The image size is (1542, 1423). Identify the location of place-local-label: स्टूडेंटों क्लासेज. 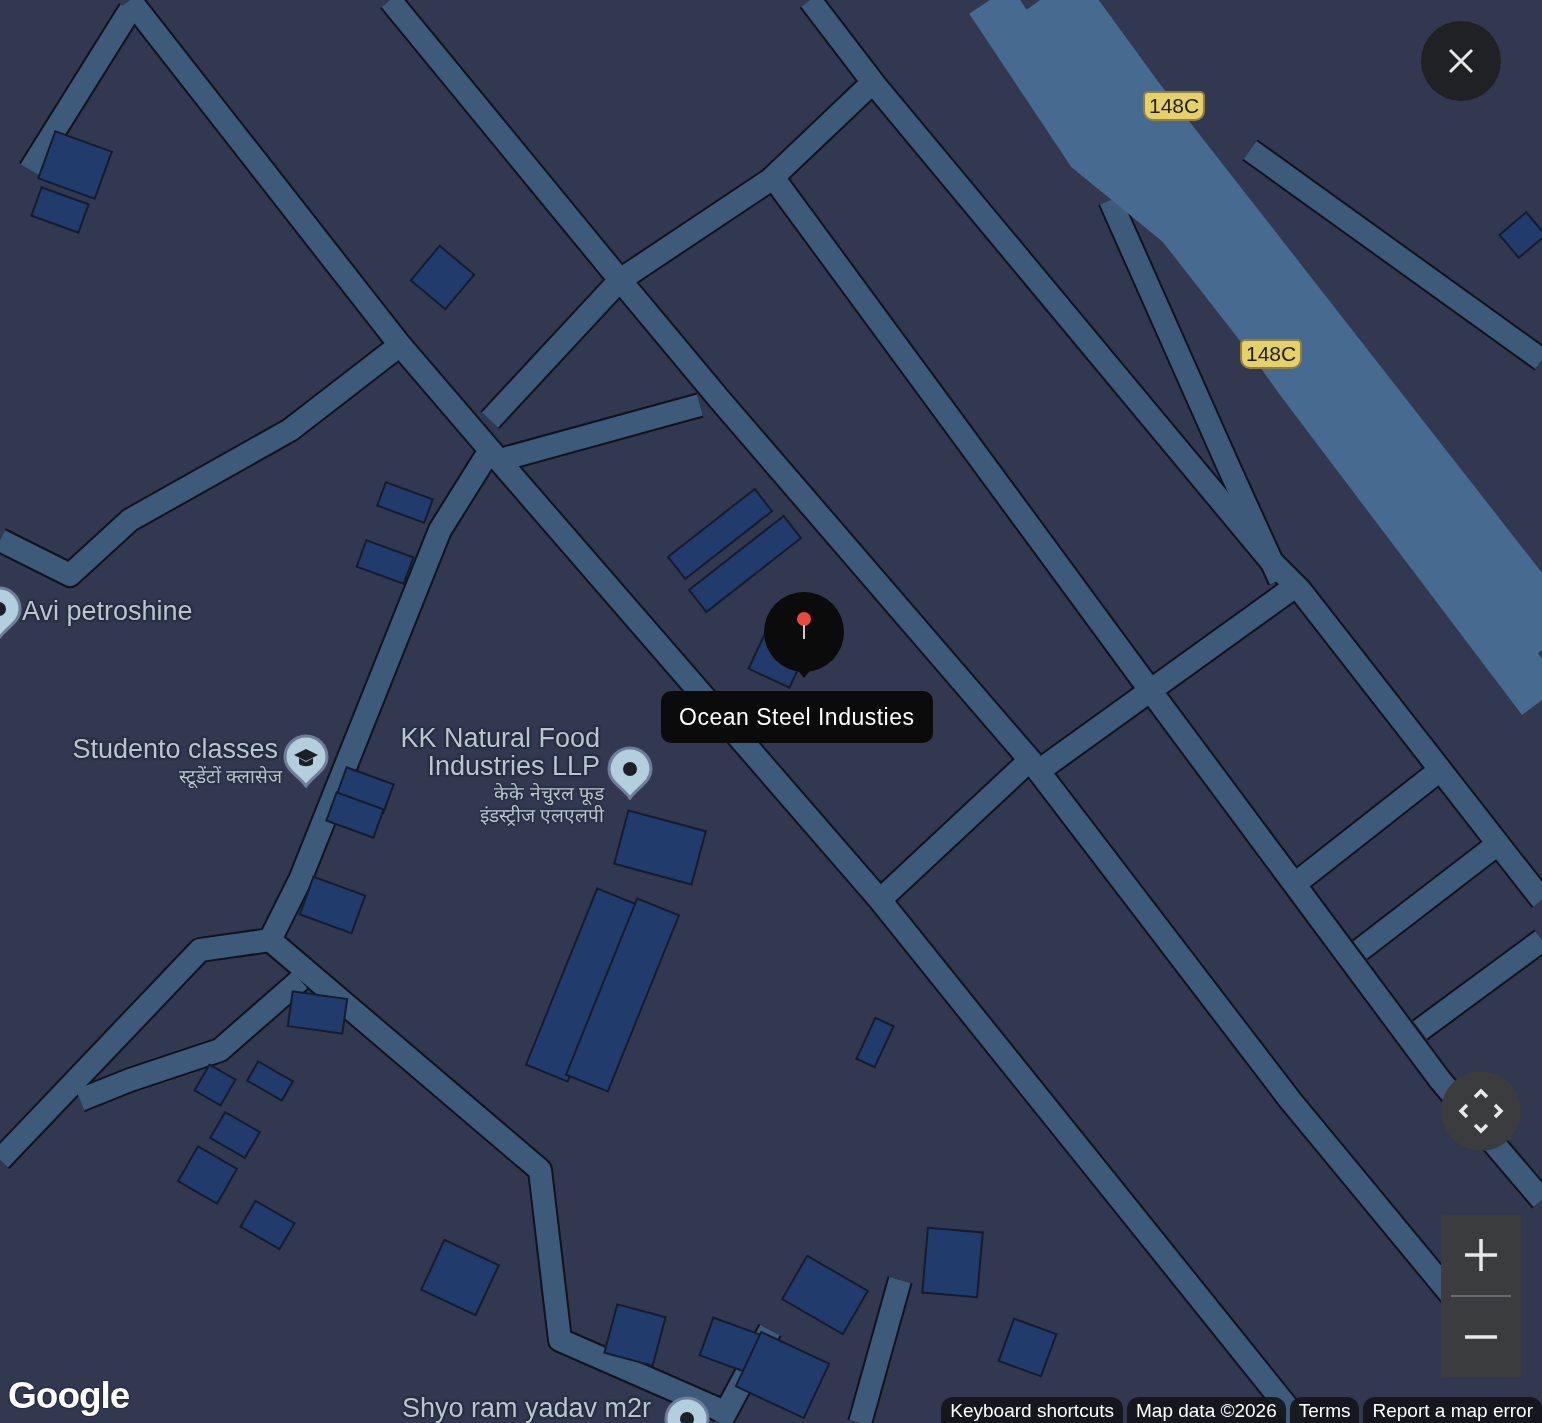
(230, 777).